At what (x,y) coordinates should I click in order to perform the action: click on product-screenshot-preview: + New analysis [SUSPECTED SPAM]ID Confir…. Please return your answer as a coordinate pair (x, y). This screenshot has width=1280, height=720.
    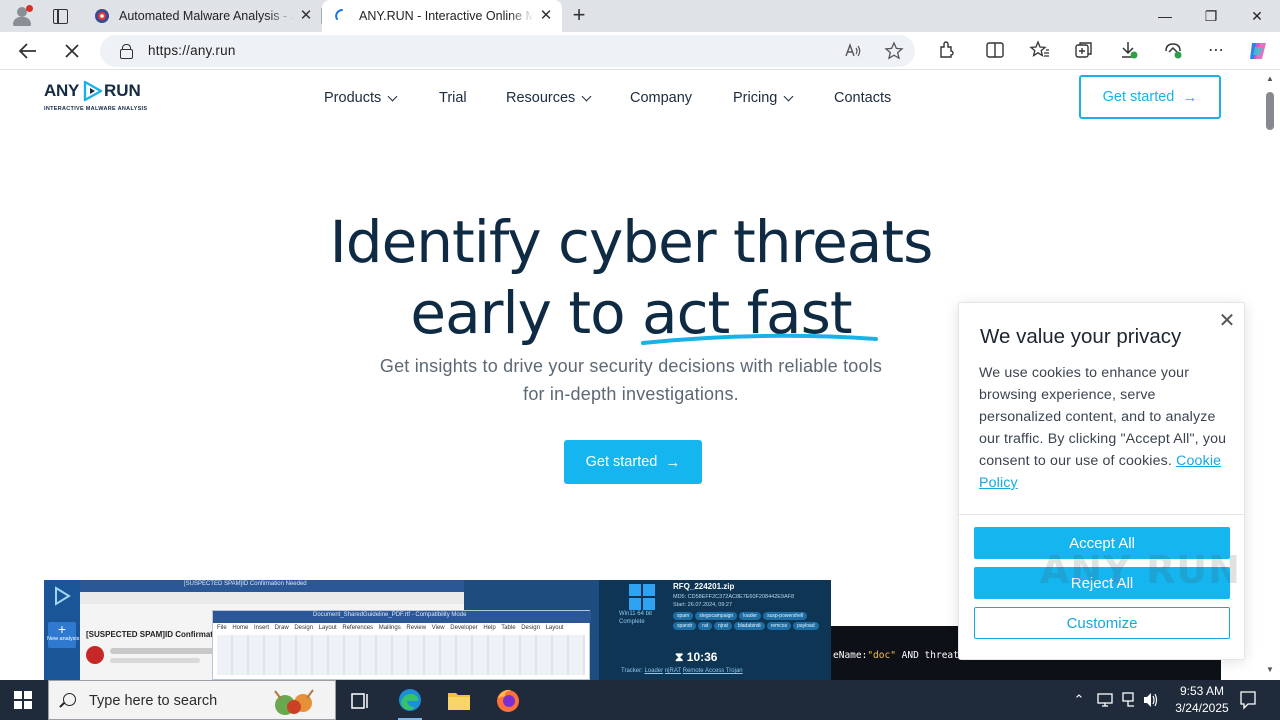
    Looking at the image, I should click on (437, 630).